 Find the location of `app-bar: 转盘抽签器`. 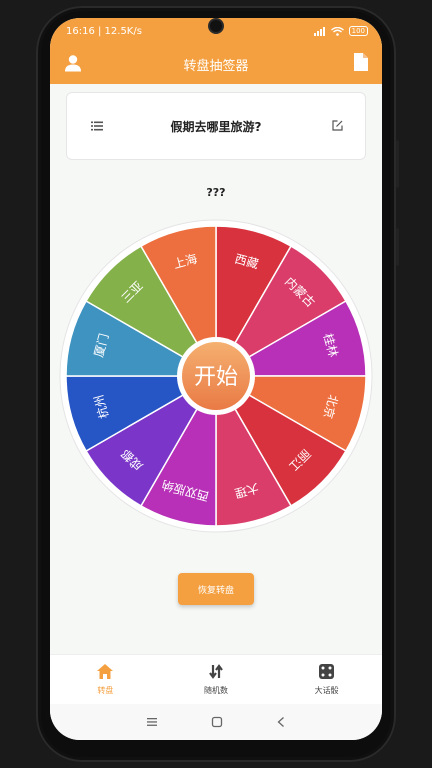

app-bar: 转盘抽签器 is located at coordinates (216, 64).